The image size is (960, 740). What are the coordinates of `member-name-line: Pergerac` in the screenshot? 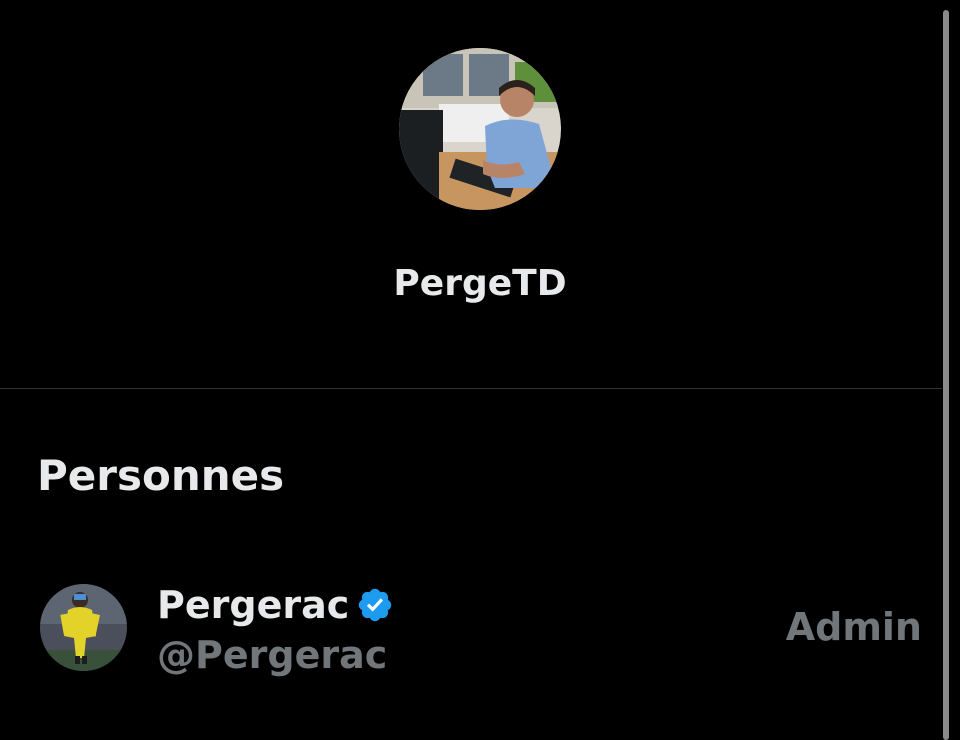 It's located at (275, 605).